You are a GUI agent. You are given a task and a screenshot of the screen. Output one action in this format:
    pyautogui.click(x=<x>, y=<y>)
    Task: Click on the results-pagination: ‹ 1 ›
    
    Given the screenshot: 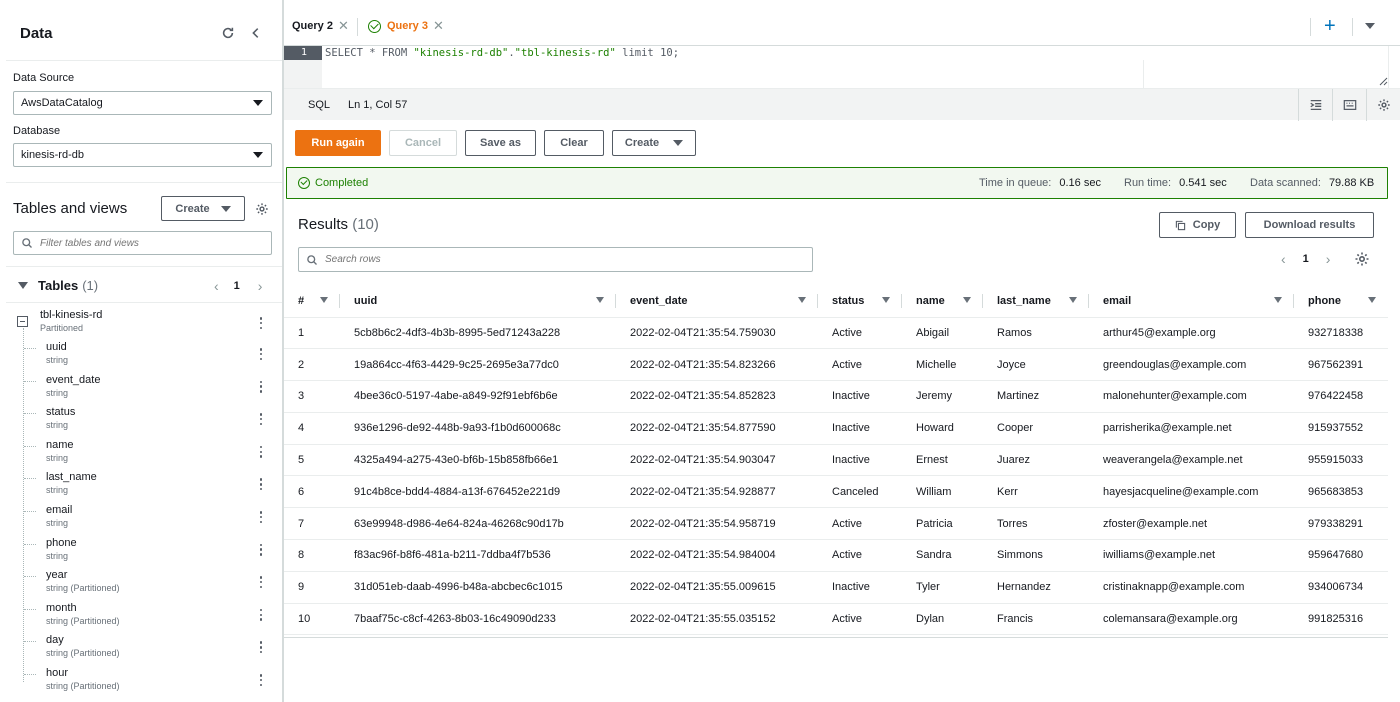 What is the action you would take?
    pyautogui.click(x=1305, y=259)
    